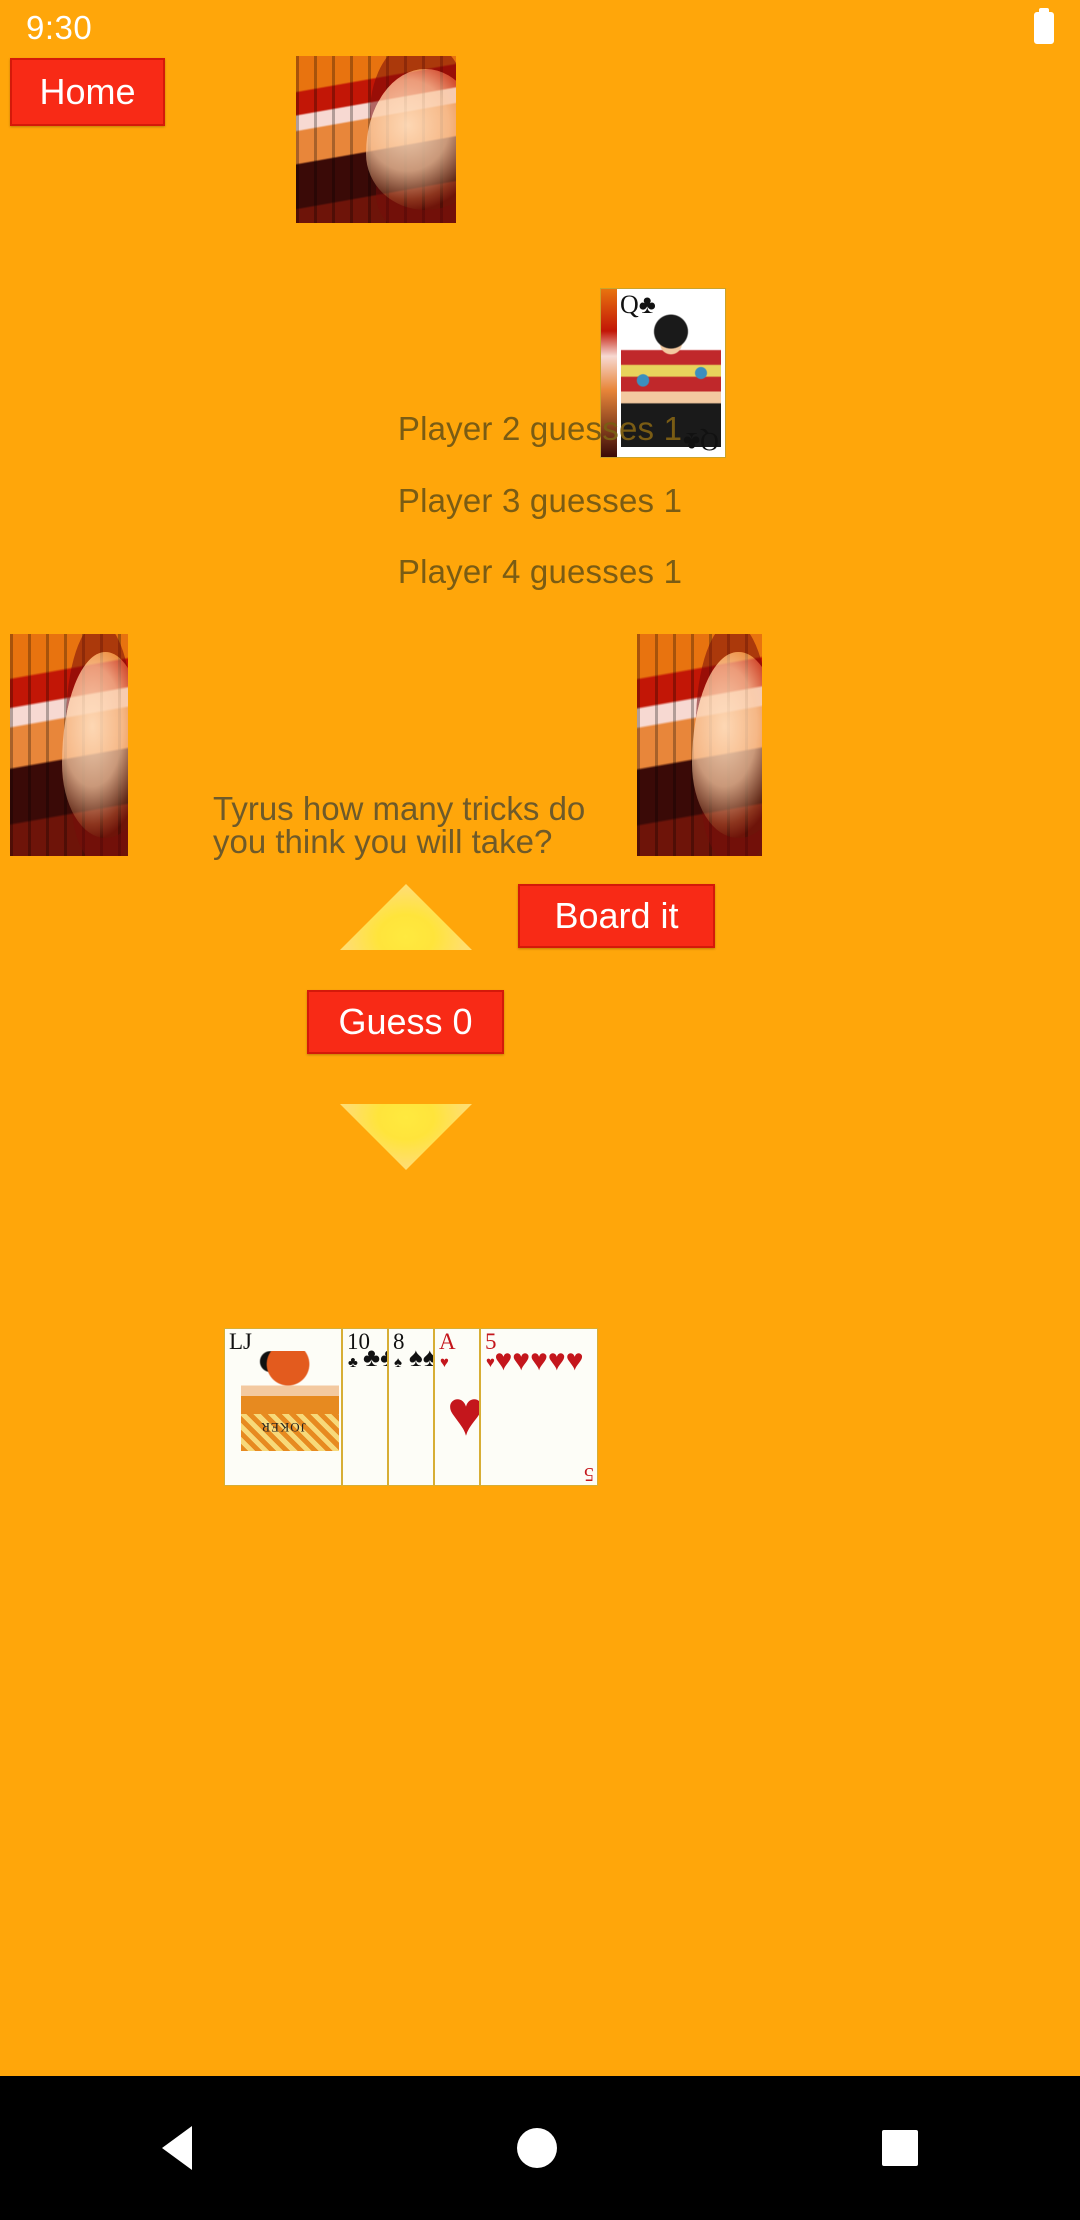 This screenshot has width=1080, height=2220. What do you see at coordinates (540, 28) in the screenshot?
I see `status-bar: 9:30` at bounding box center [540, 28].